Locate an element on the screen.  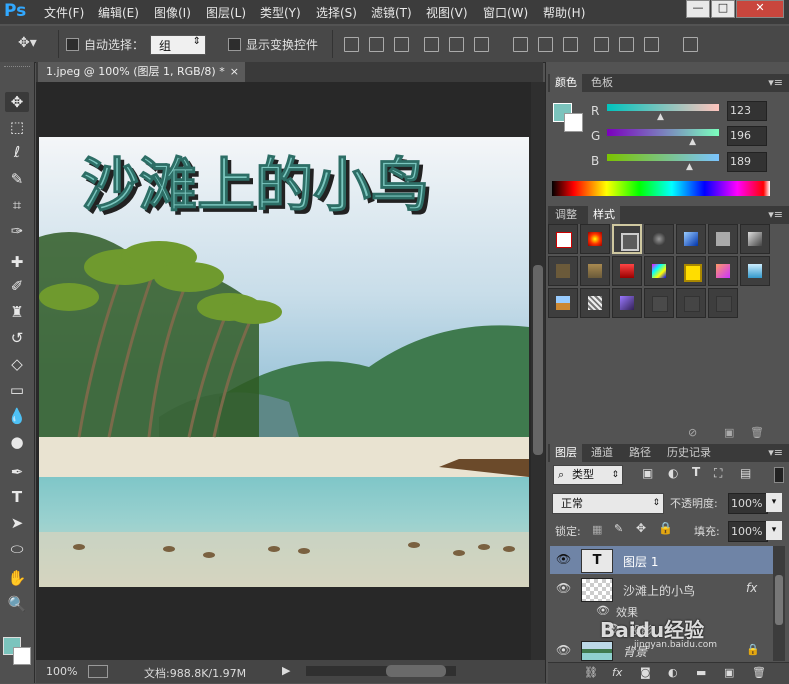
delete-layer-icon: 🗑 is located at coordinates (759, 672).